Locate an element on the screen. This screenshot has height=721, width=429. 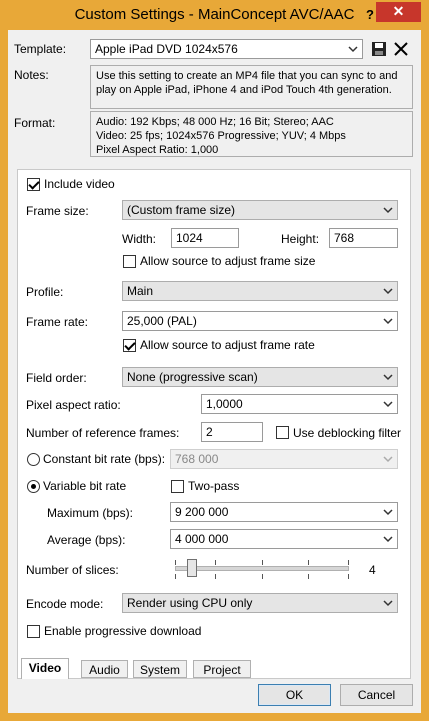
pixel-aspect-dropdown: 1,0000 is located at coordinates (299, 404).